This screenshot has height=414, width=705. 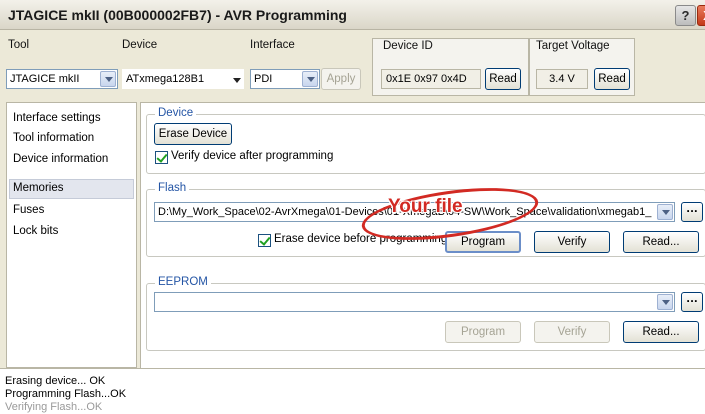 What do you see at coordinates (685, 15) in the screenshot?
I see `help-button: ?` at bounding box center [685, 15].